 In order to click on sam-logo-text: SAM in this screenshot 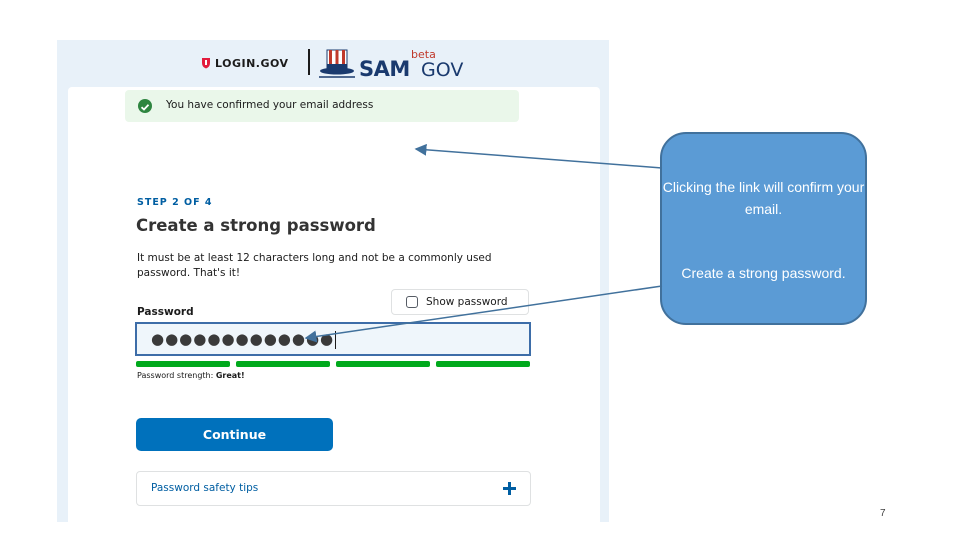, I will do `click(384, 69)`.